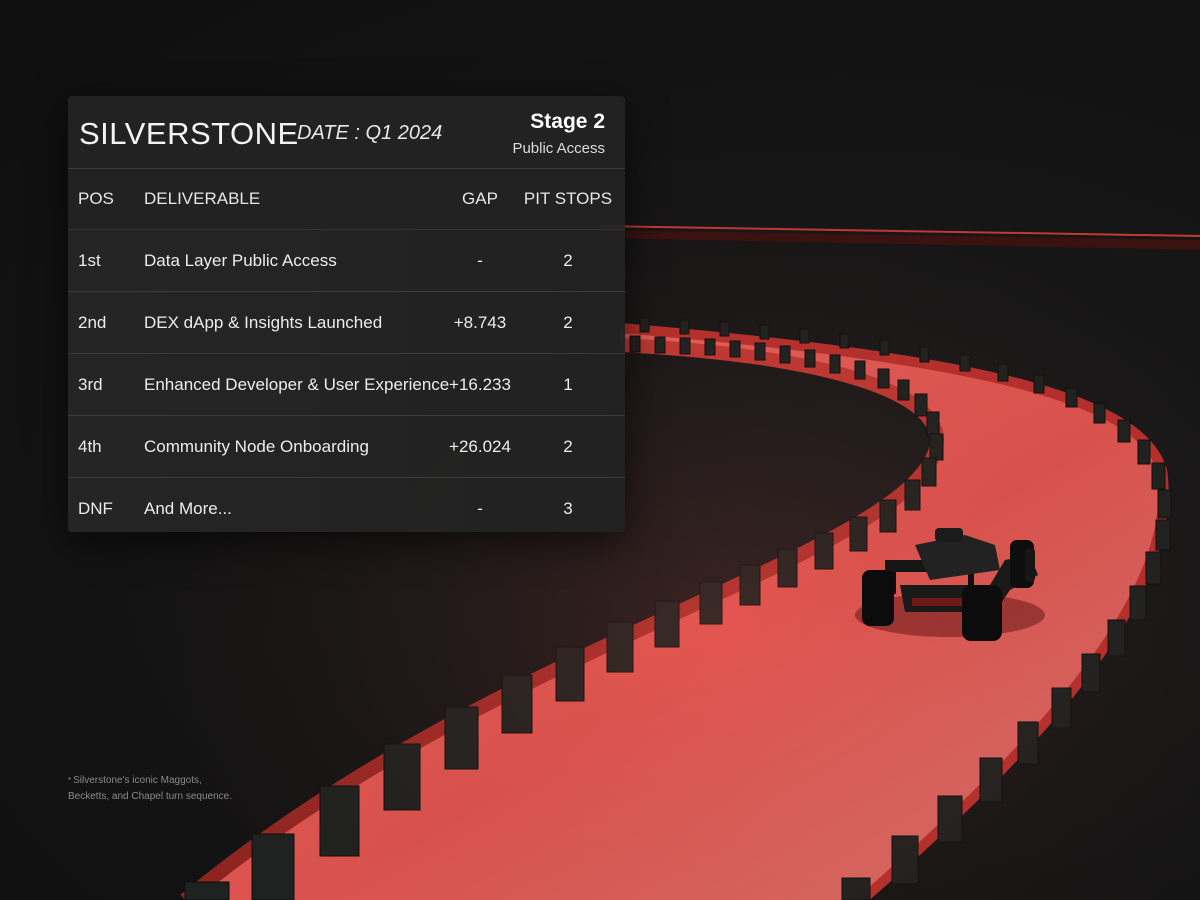 The height and width of the screenshot is (900, 1200). Describe the element at coordinates (568, 198) in the screenshot. I see `col-pit-stops: PIT STOPS` at that location.